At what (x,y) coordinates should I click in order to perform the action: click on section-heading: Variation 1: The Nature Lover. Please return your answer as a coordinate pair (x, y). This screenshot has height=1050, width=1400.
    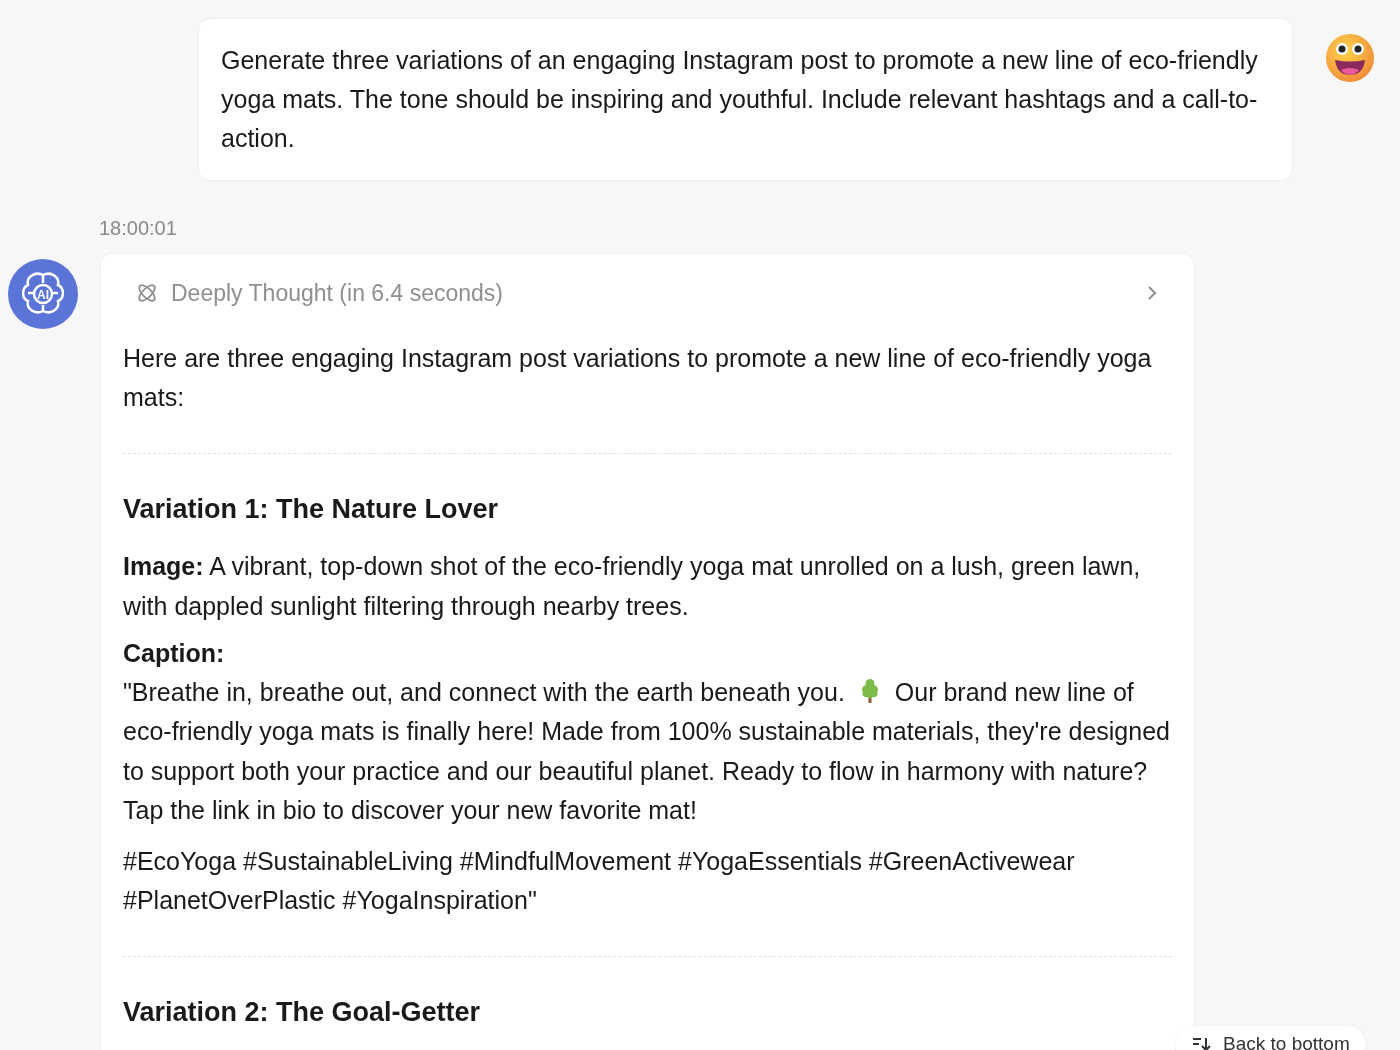
    Looking at the image, I should click on (311, 509).